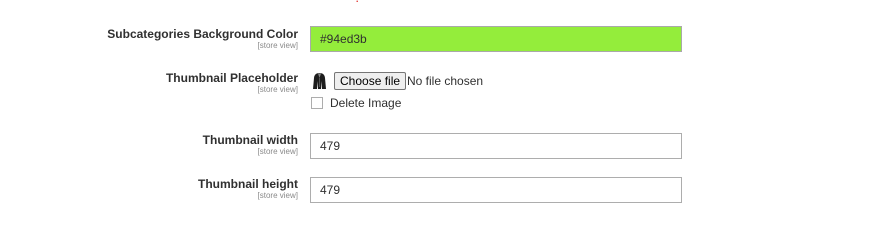 The height and width of the screenshot is (240, 890). What do you see at coordinates (248, 184) in the screenshot?
I see `field-label-thumbnail-height: Thumbnail height` at bounding box center [248, 184].